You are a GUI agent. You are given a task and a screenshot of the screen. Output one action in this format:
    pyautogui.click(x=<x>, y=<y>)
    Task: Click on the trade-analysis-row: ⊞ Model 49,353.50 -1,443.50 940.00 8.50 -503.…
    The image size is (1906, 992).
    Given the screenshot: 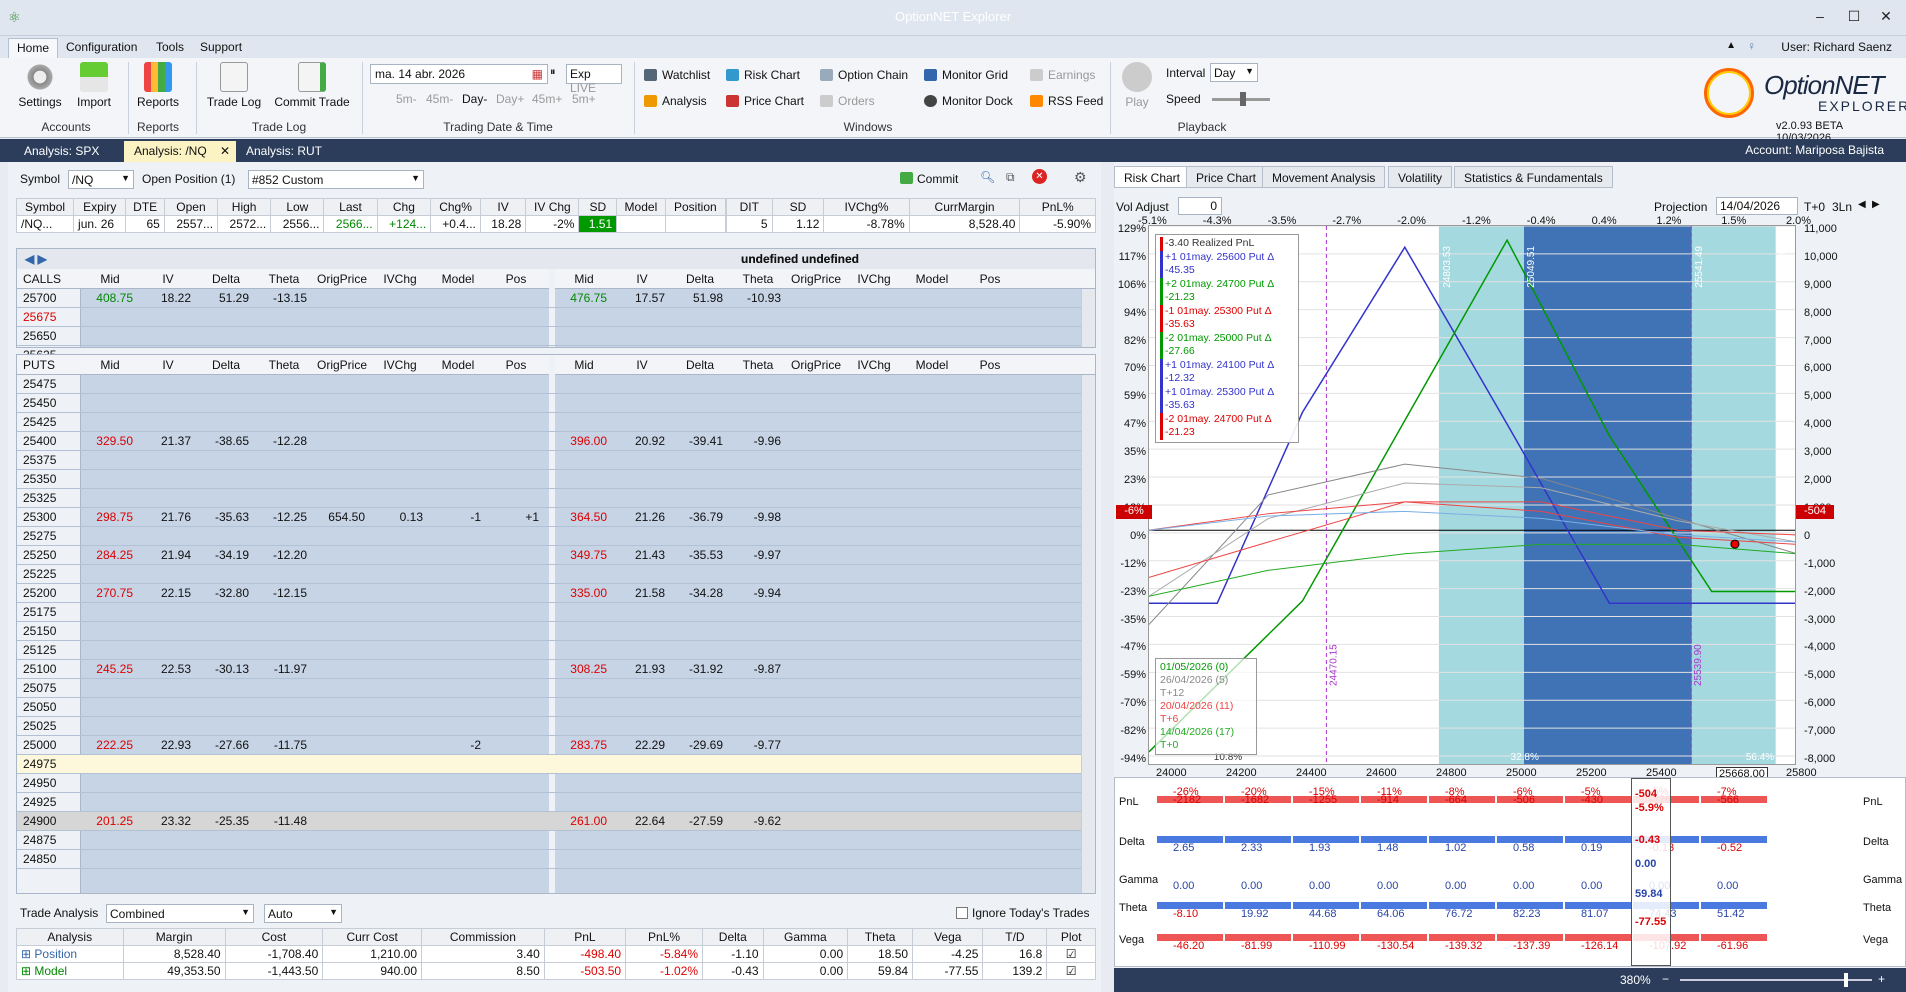 What is the action you would take?
    pyautogui.click(x=556, y=971)
    